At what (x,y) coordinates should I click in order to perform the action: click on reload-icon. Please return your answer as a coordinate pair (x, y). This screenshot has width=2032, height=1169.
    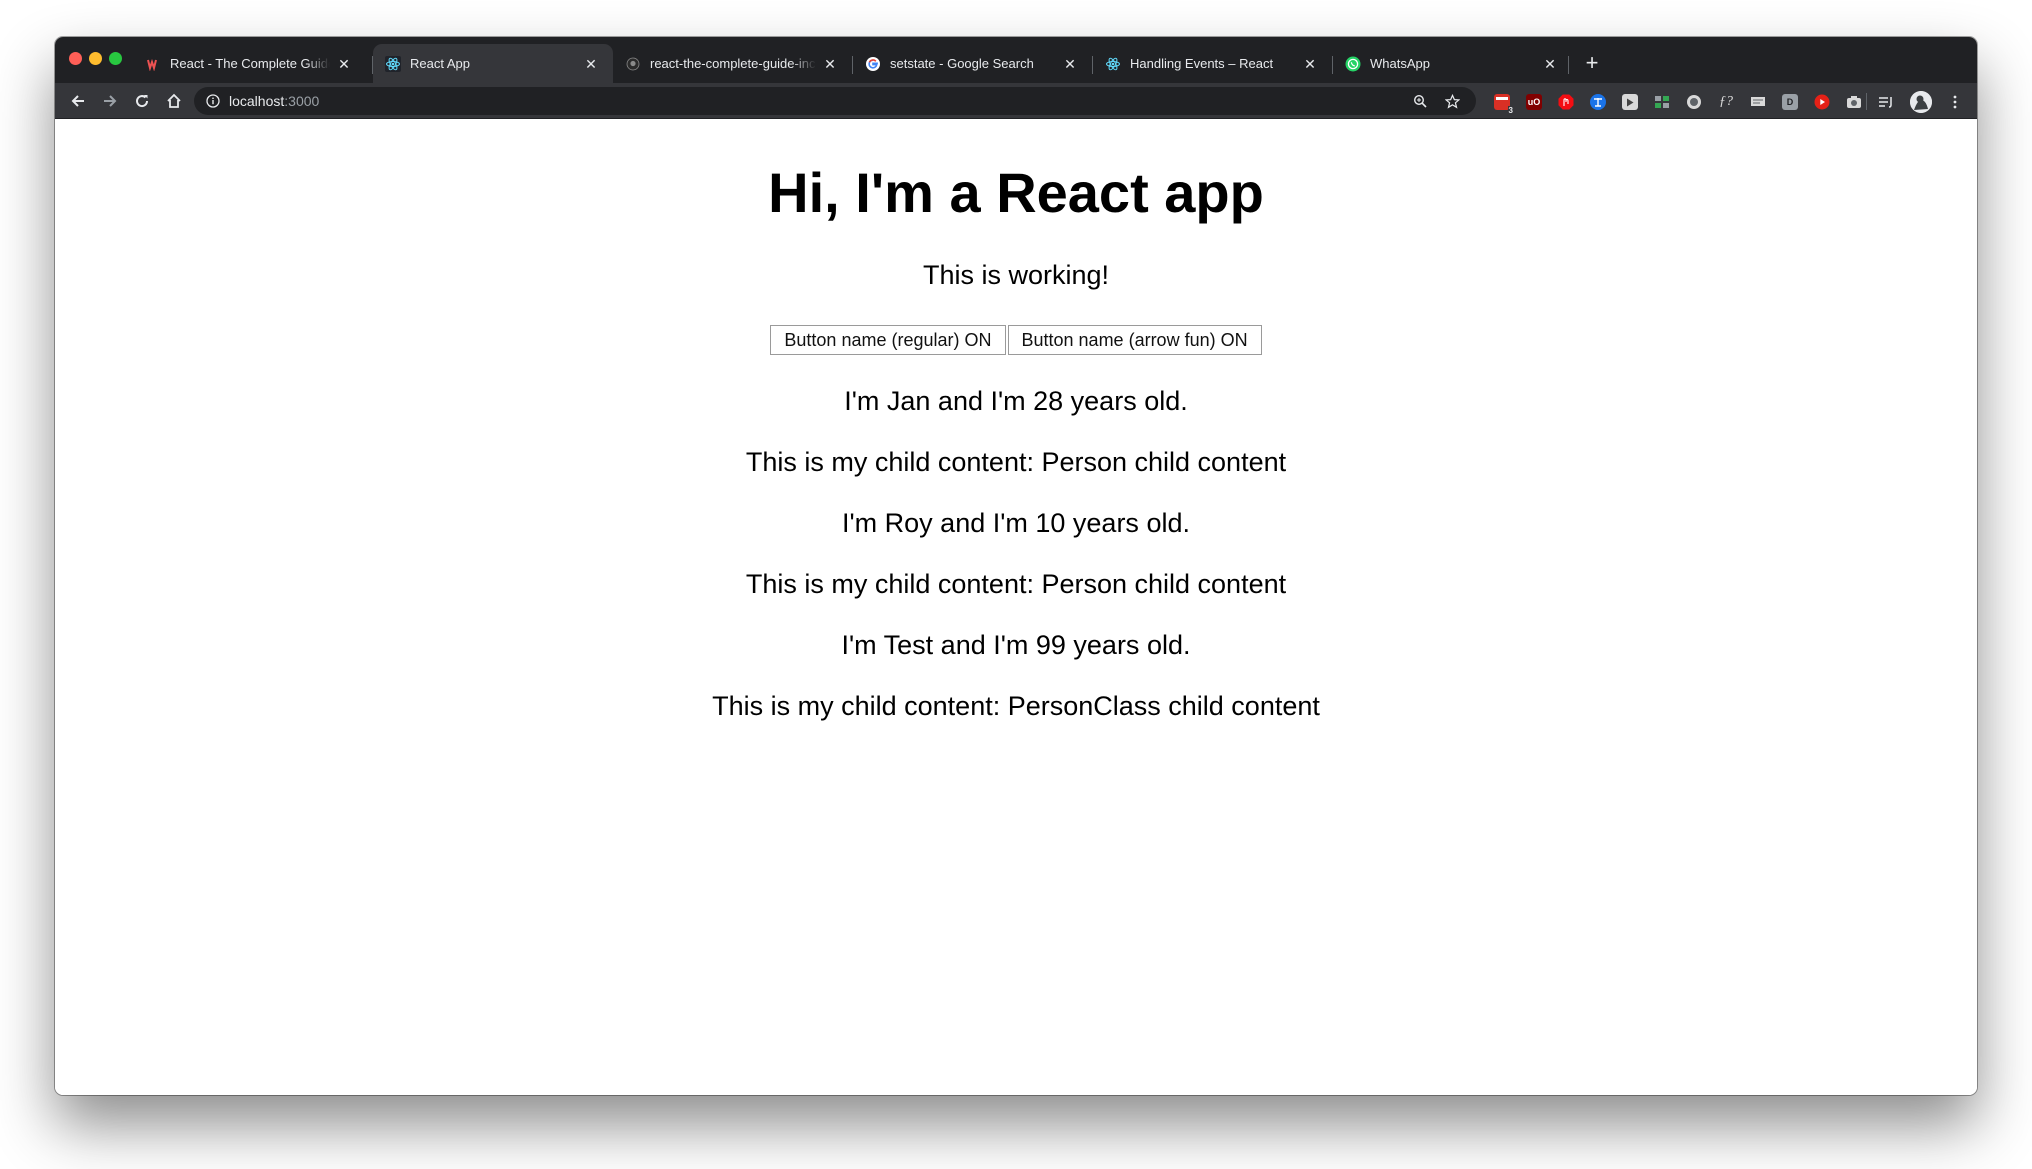
    Looking at the image, I should click on (142, 101).